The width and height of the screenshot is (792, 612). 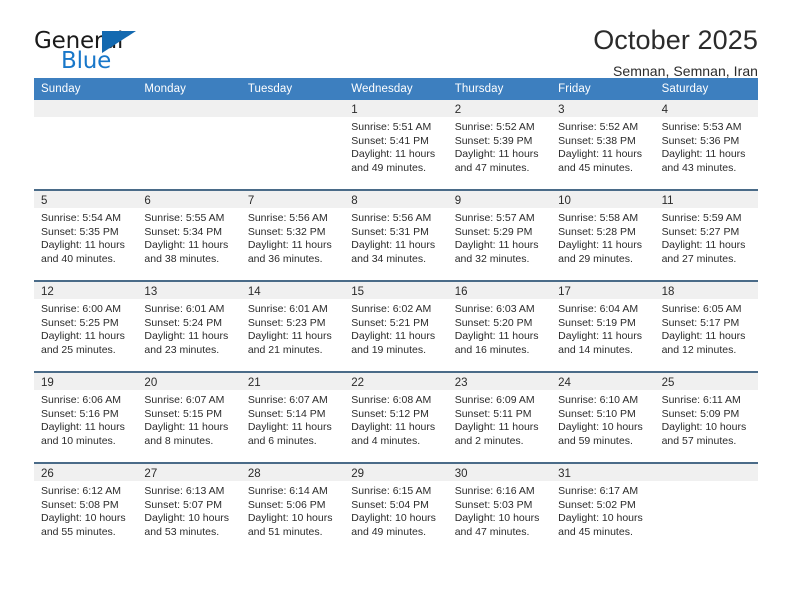 I want to click on day-number-band: 5, so click(x=86, y=199).